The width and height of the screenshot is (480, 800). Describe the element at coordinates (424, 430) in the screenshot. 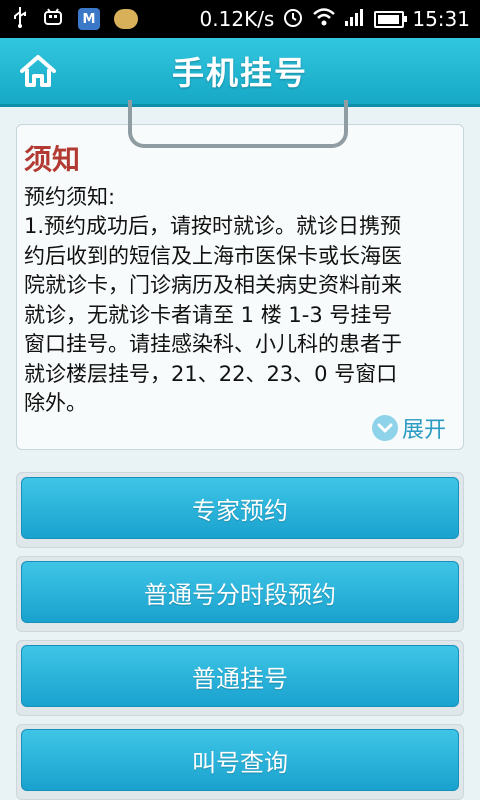

I see `expand-label: 展开` at that location.